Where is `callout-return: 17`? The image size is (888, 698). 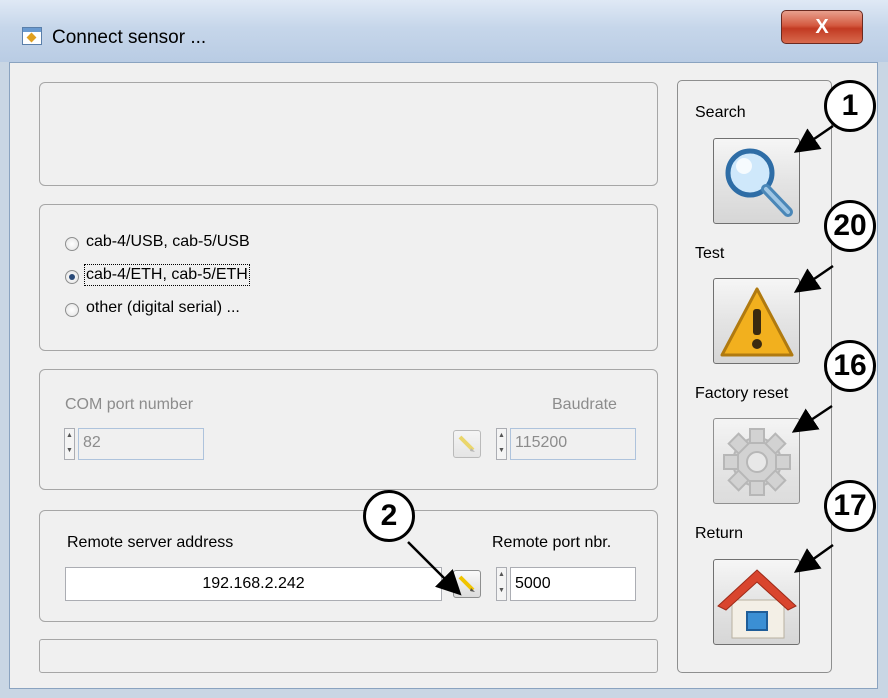 callout-return: 17 is located at coordinates (850, 506).